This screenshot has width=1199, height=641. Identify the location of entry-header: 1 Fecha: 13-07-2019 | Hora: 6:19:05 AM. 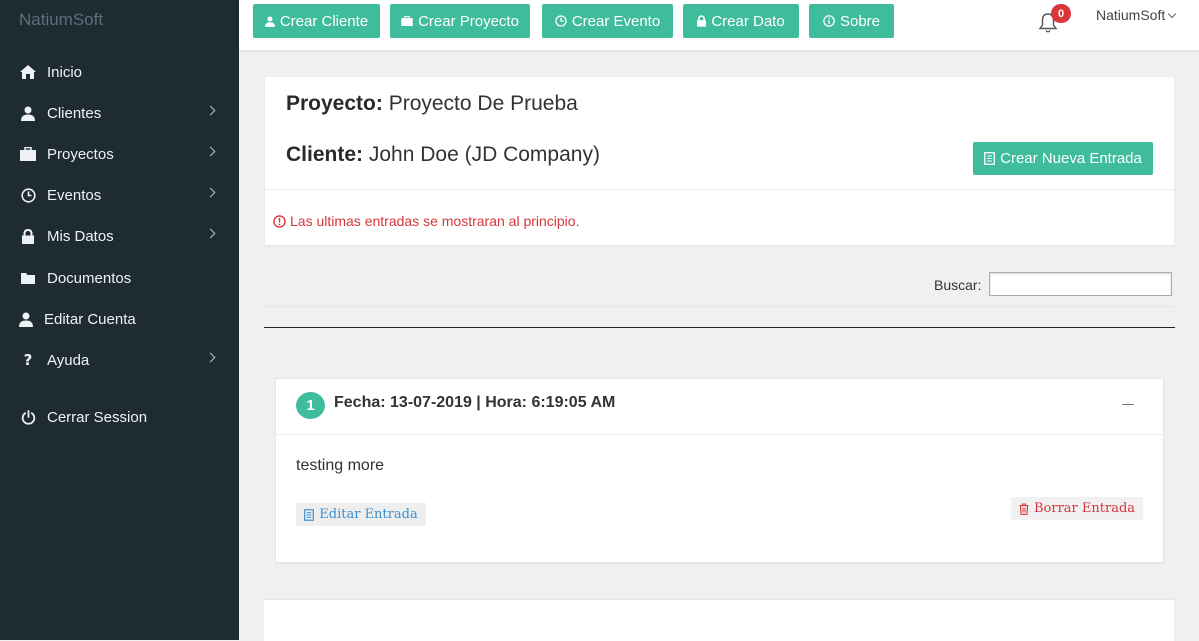
(719, 407).